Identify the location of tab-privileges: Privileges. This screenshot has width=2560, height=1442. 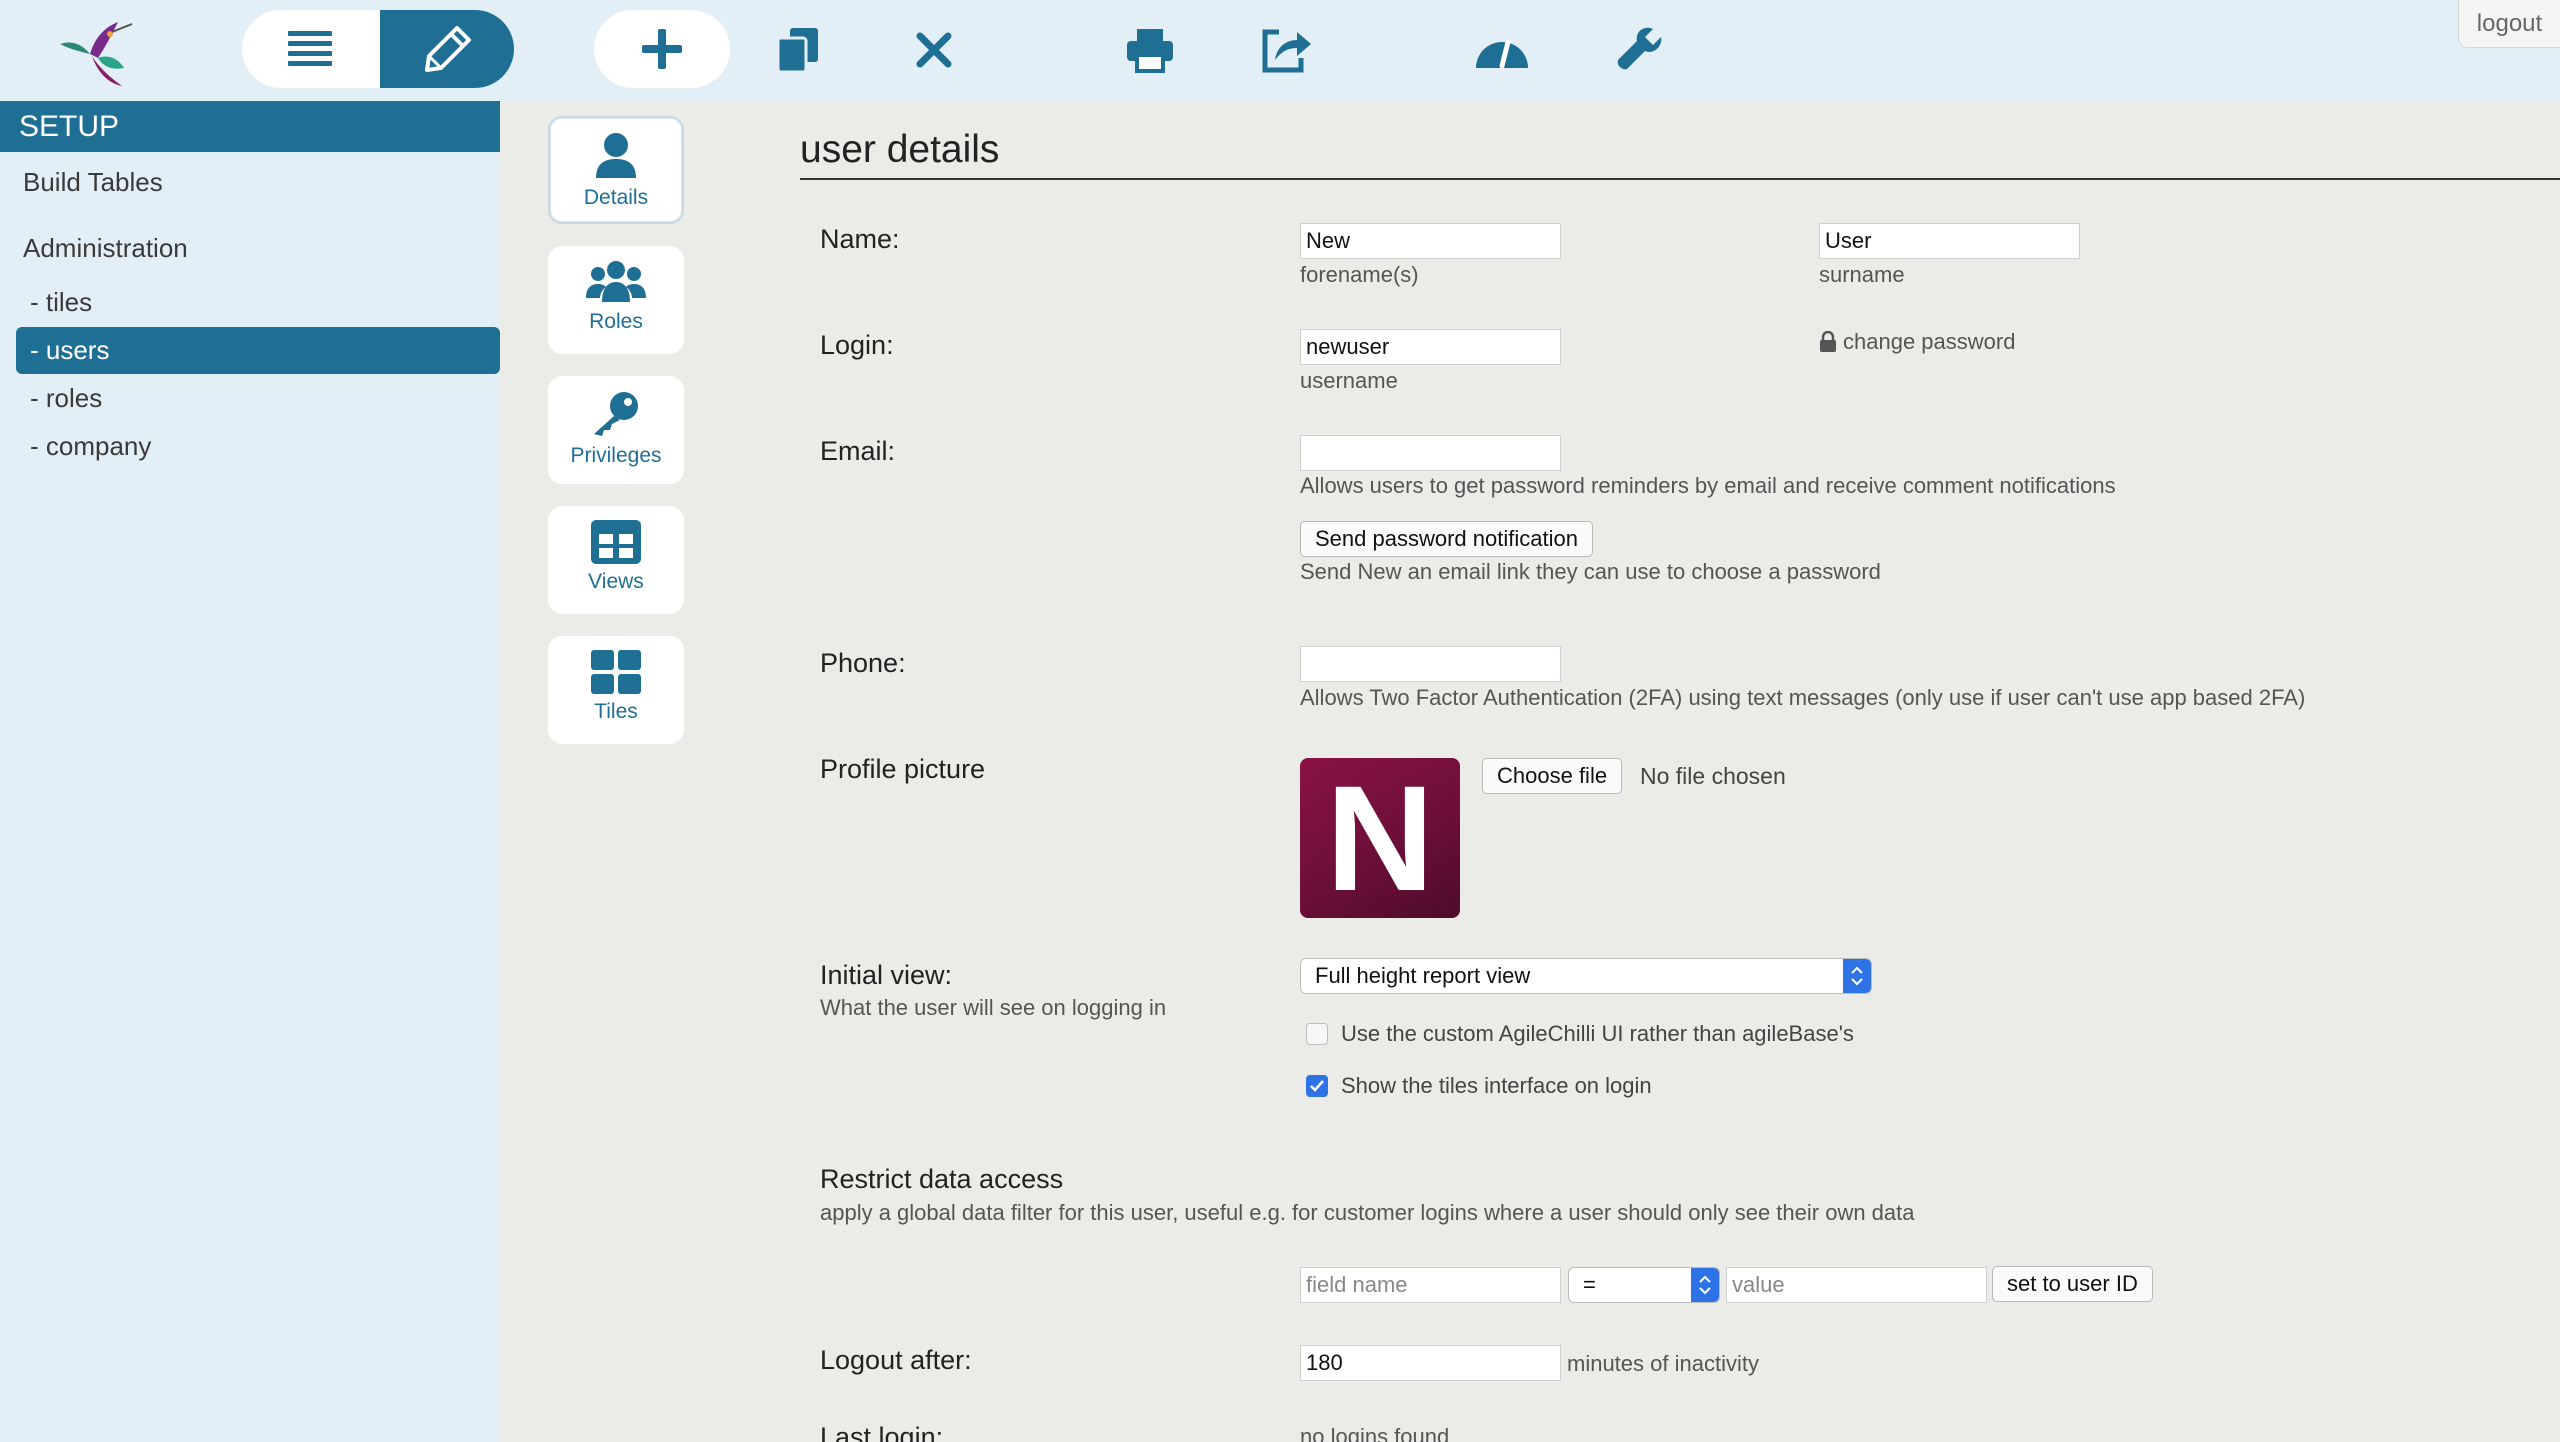
(616, 430).